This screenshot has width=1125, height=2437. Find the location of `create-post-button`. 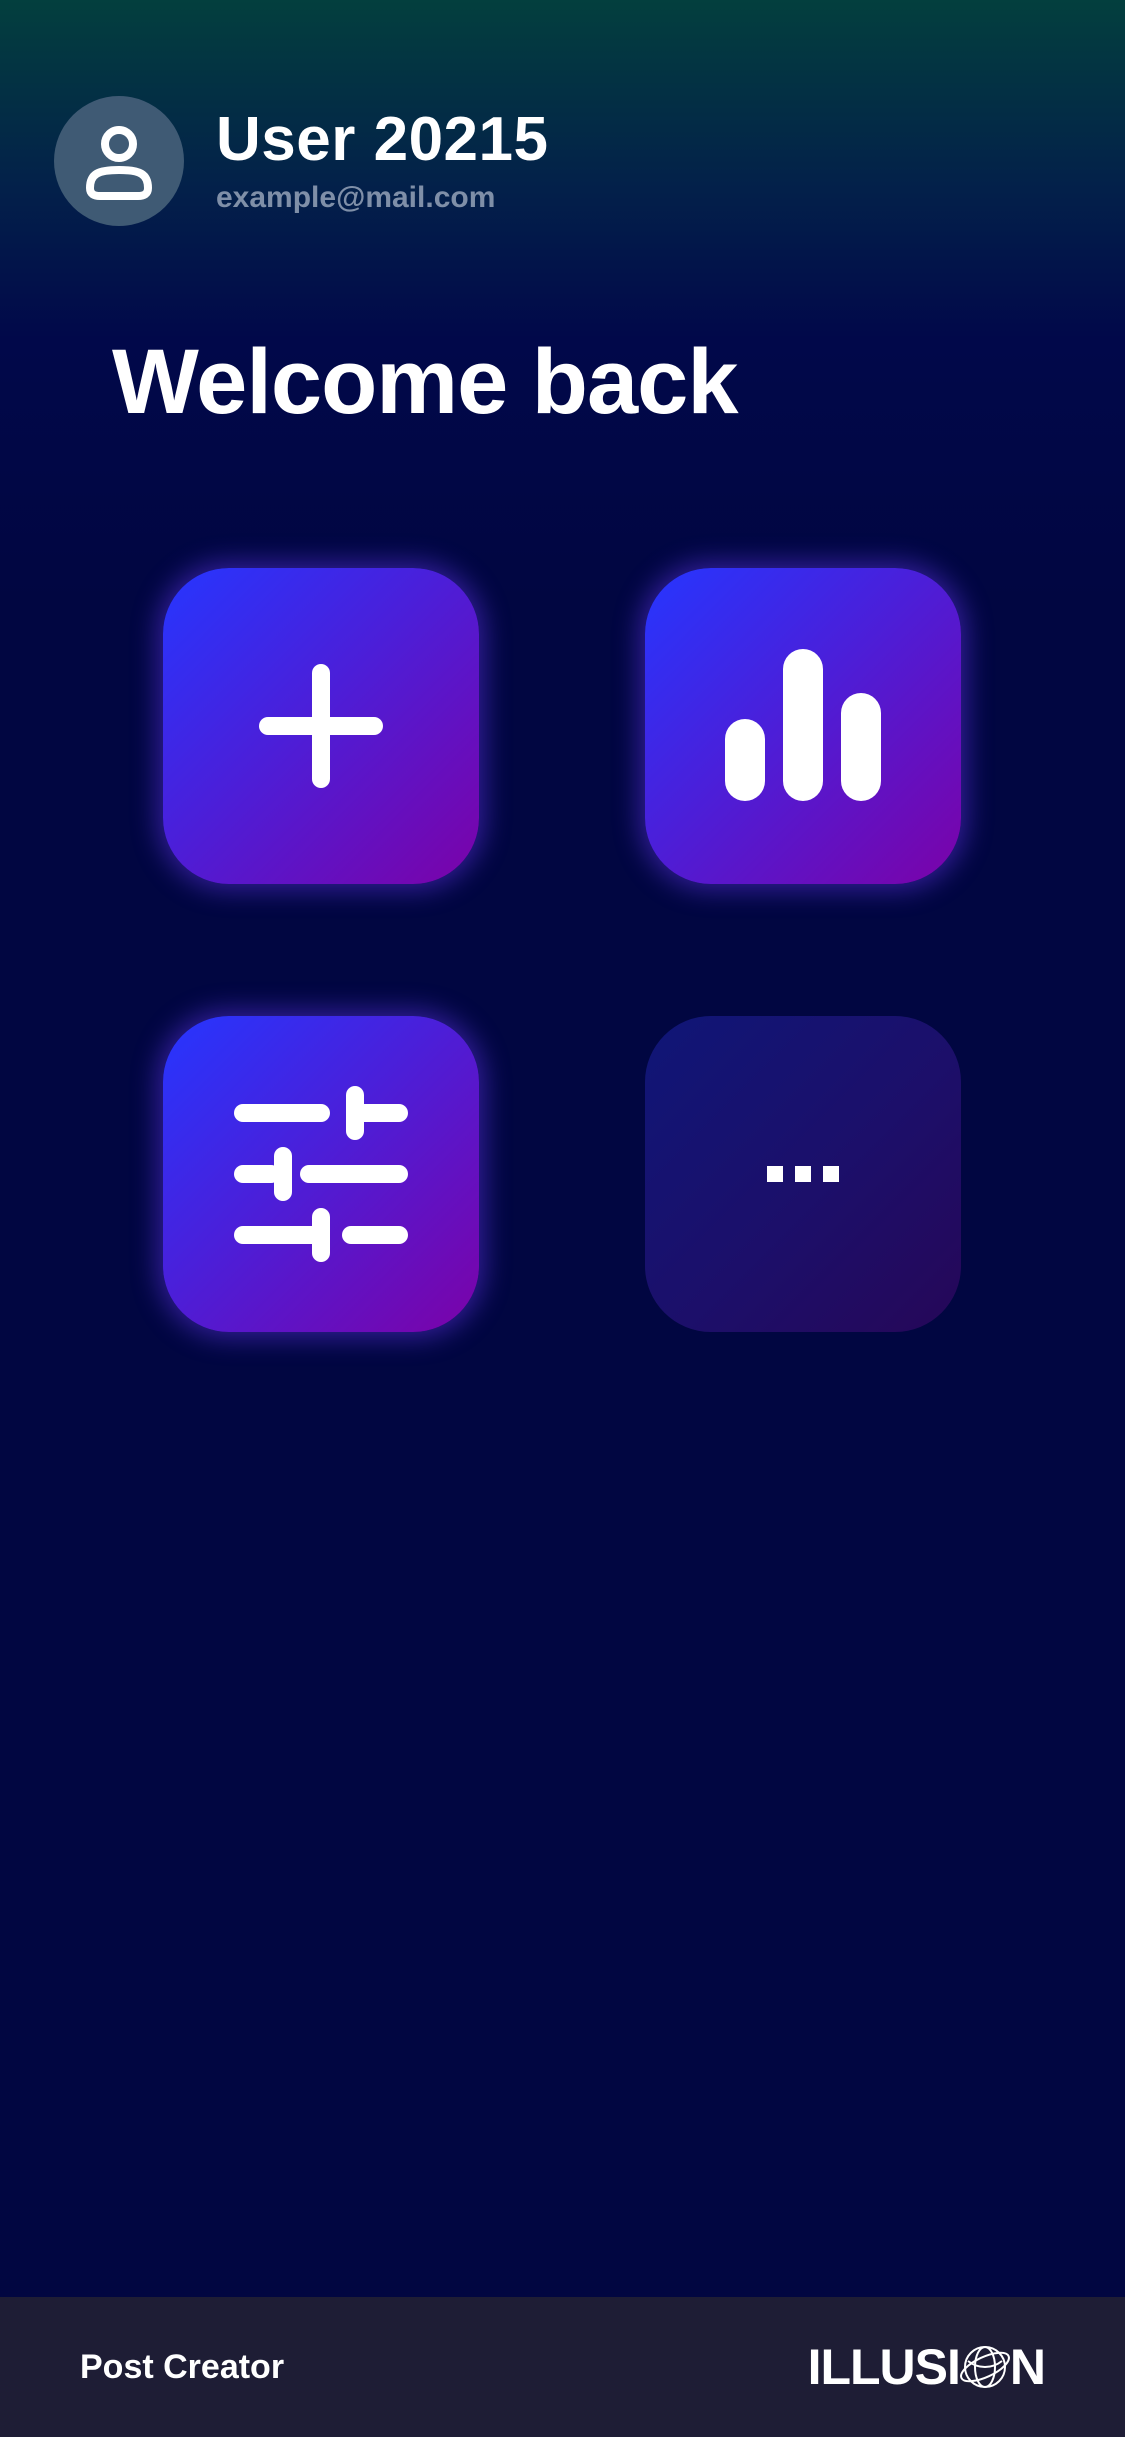

create-post-button is located at coordinates (321, 726).